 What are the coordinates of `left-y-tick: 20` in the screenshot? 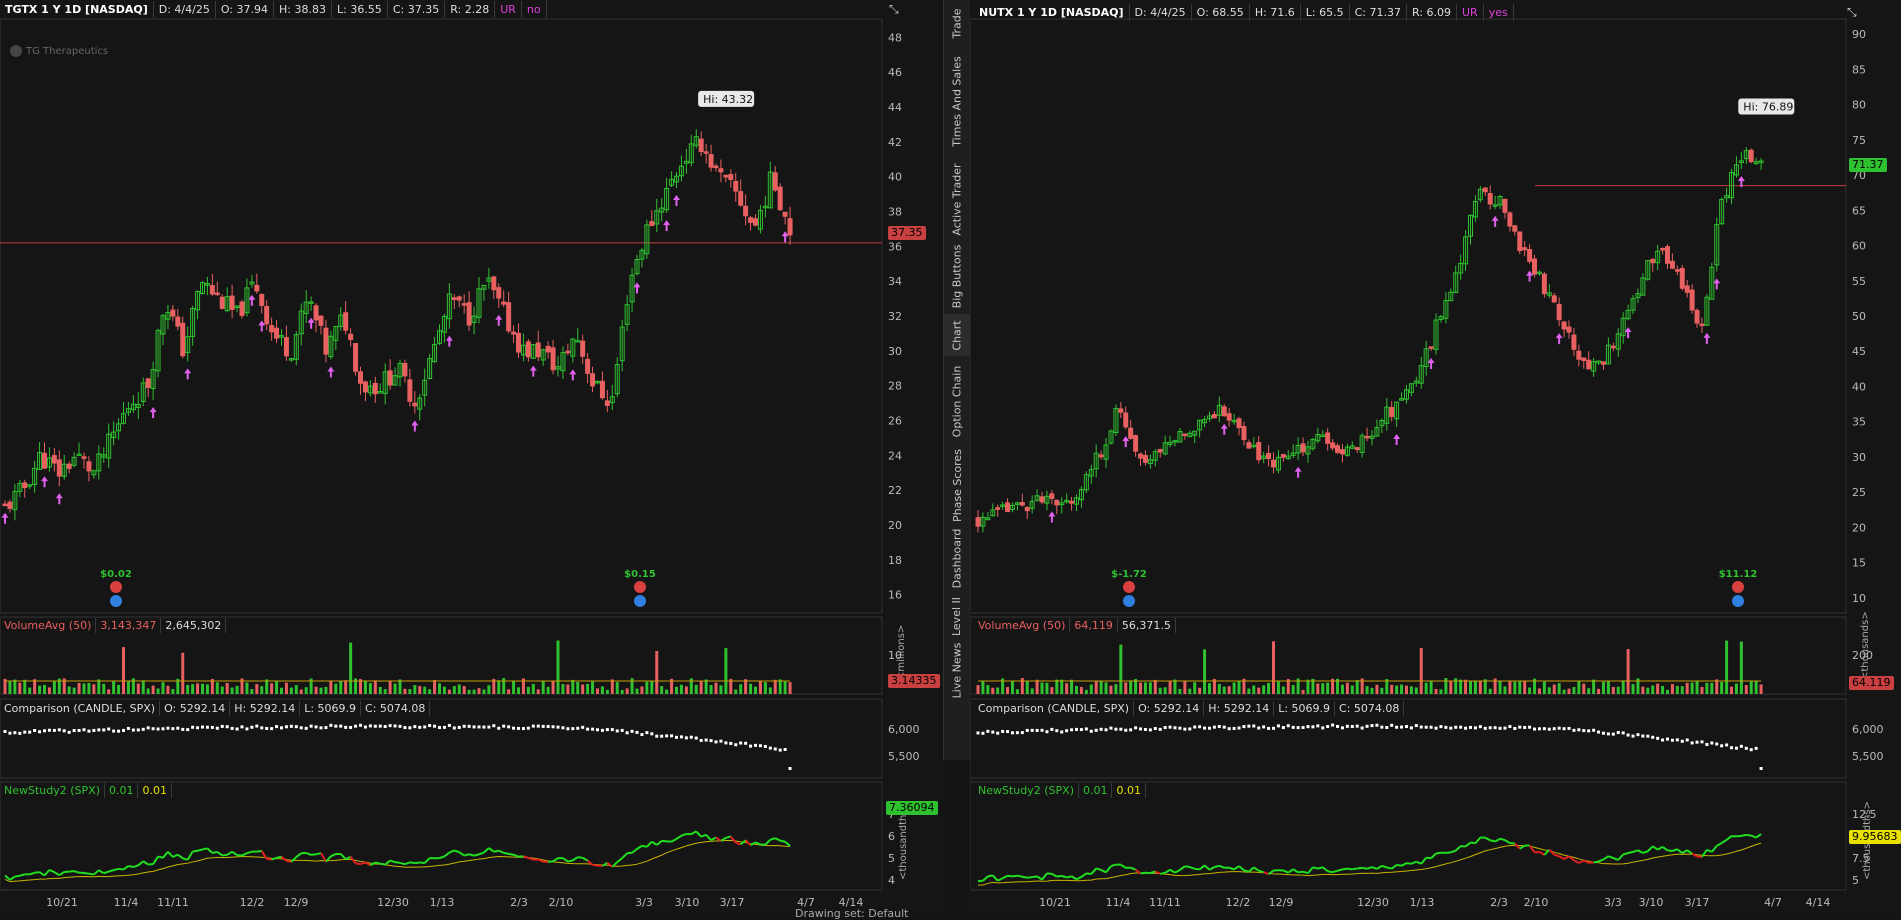 It's located at (895, 525).